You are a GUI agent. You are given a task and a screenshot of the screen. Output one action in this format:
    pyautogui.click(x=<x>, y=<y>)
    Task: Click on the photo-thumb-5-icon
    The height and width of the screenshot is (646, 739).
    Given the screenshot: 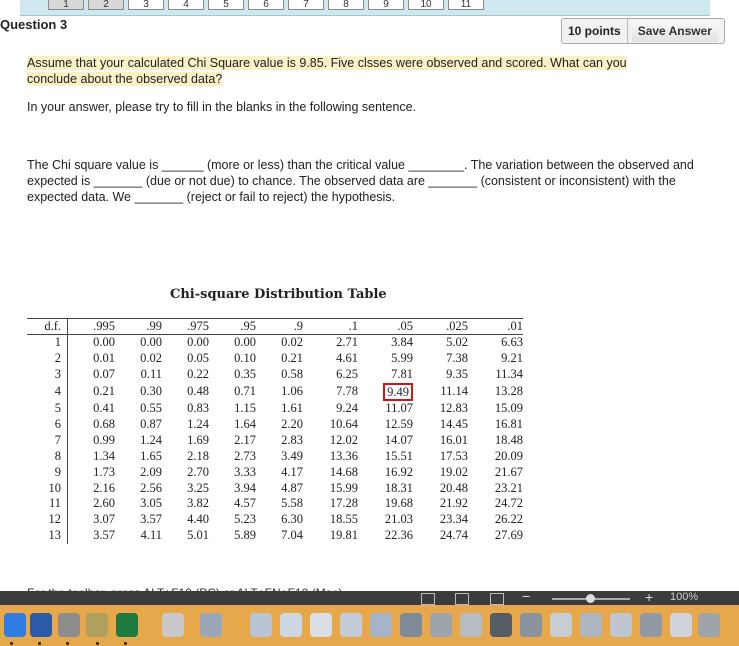 What is the action you would take?
    pyautogui.click(x=561, y=625)
    